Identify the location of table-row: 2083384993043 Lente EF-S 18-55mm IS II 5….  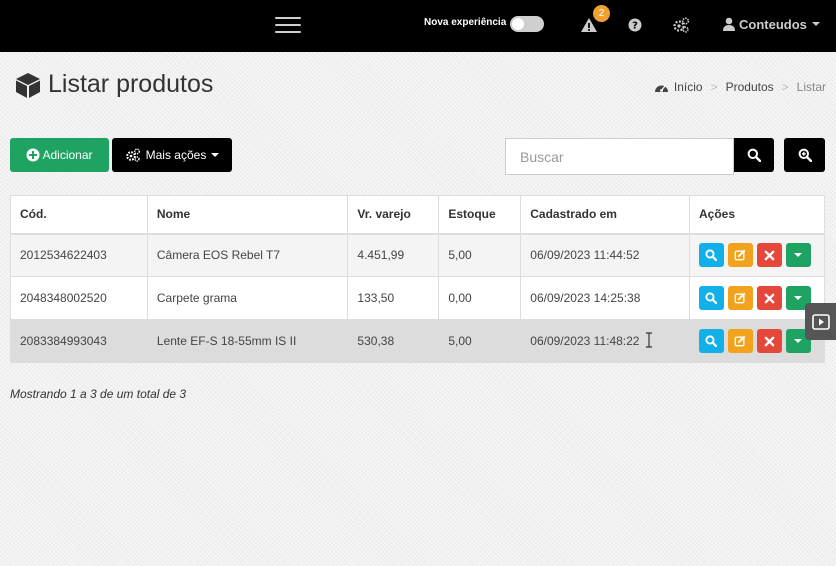
(418, 341).